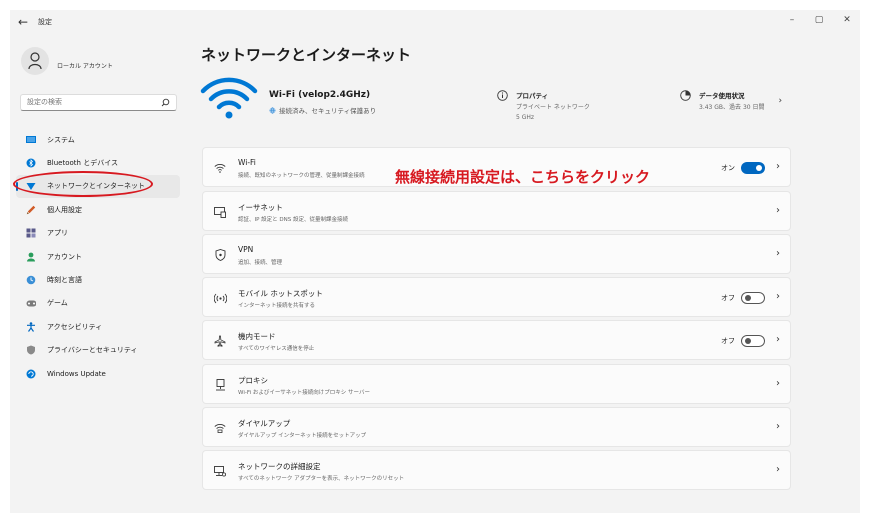 The height and width of the screenshot is (515, 870). Describe the element at coordinates (220, 298) in the screenshot. I see `hotspot-icon` at that location.